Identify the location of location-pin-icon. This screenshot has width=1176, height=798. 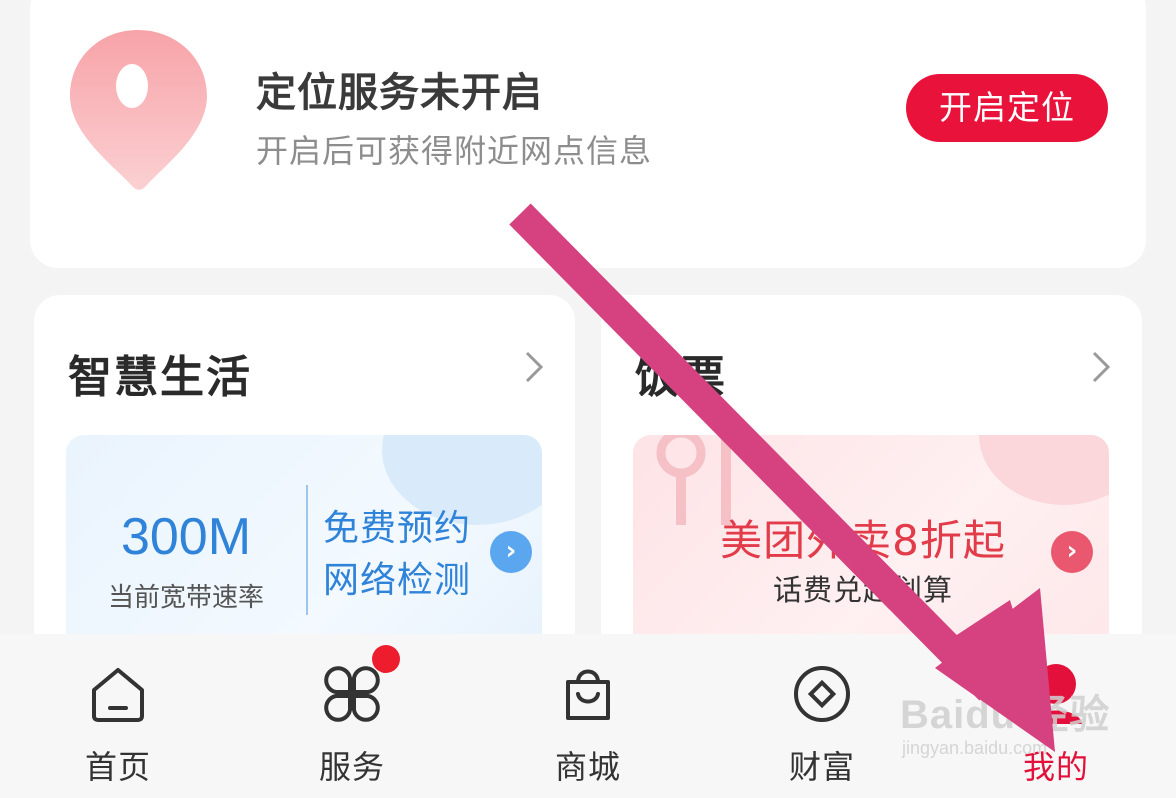
(138, 110).